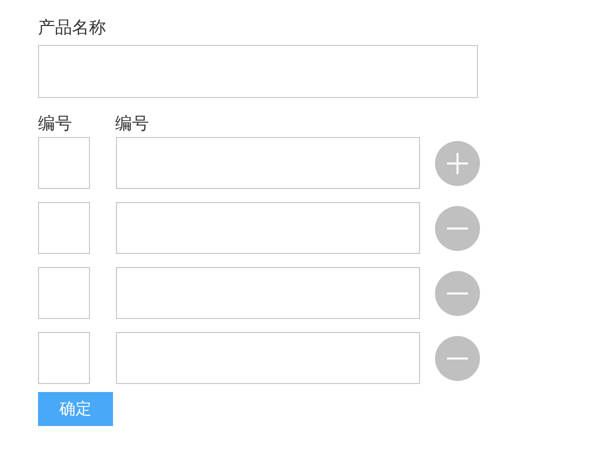 This screenshot has height=451, width=600. What do you see at coordinates (258, 71) in the screenshot?
I see `product-name-field` at bounding box center [258, 71].